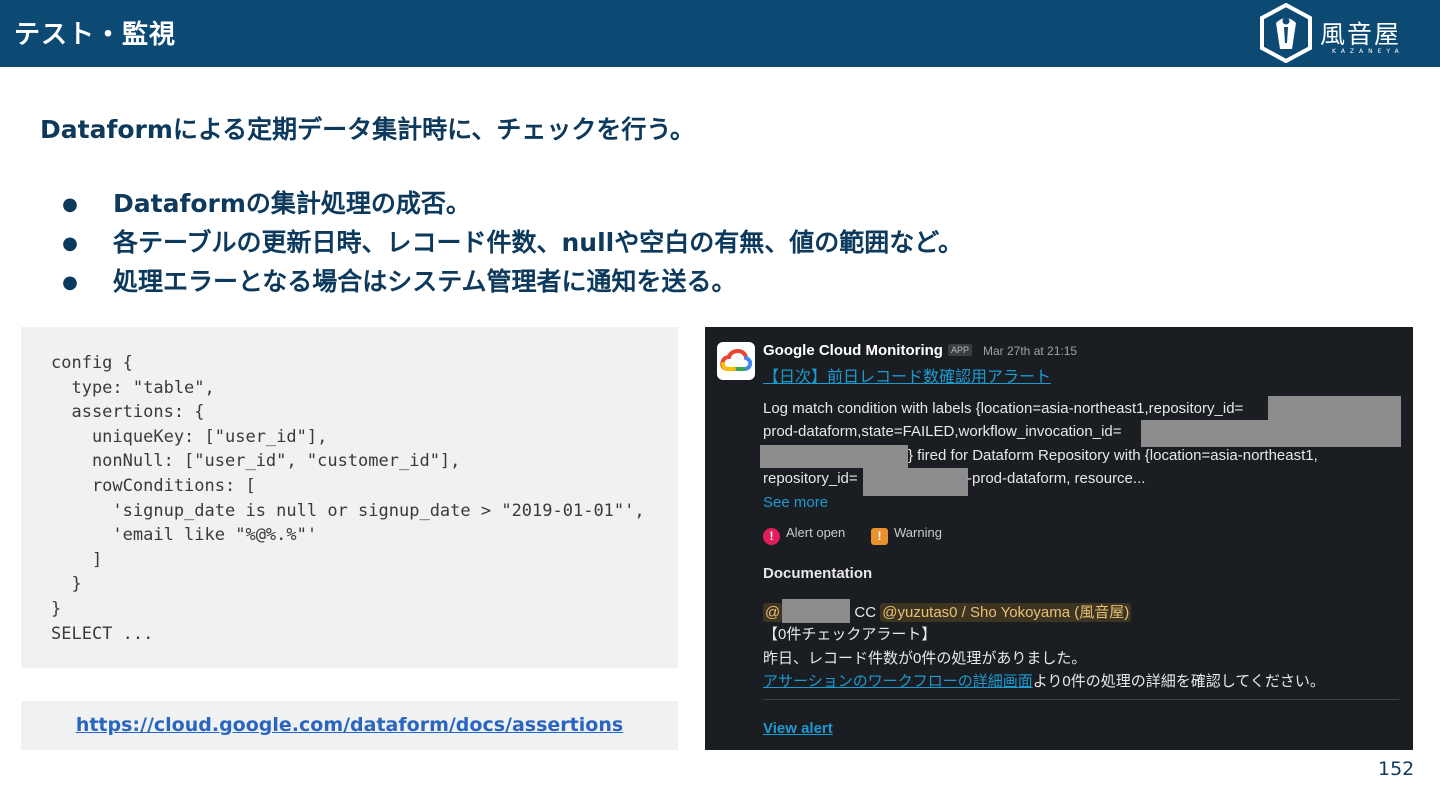 The height and width of the screenshot is (810, 1440). Describe the element at coordinates (1081, 699) in the screenshot. I see `divider` at that location.